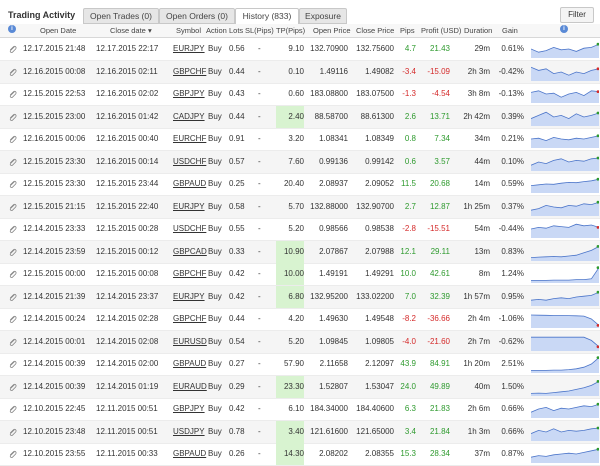  Describe the element at coordinates (478, 30) in the screenshot. I see `col-duration: Duration` at that location.